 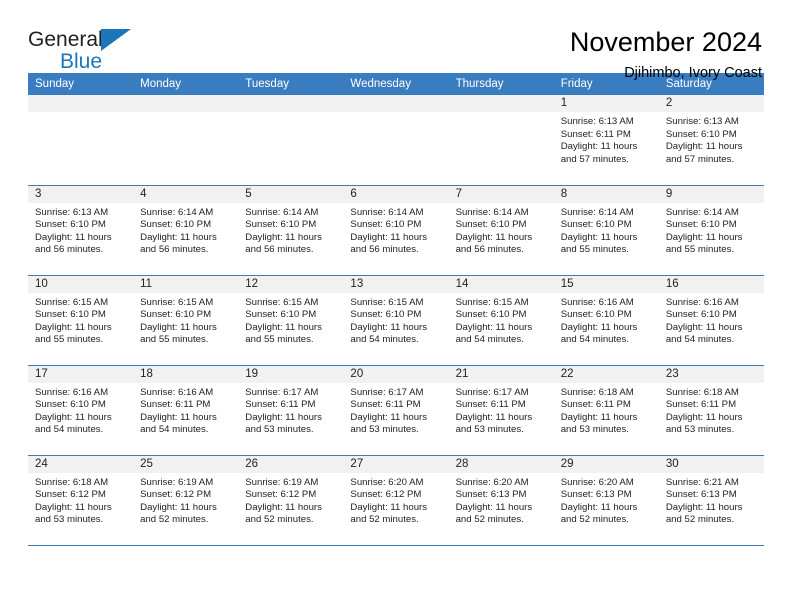 I want to click on day-number: 19, so click(x=291, y=374).